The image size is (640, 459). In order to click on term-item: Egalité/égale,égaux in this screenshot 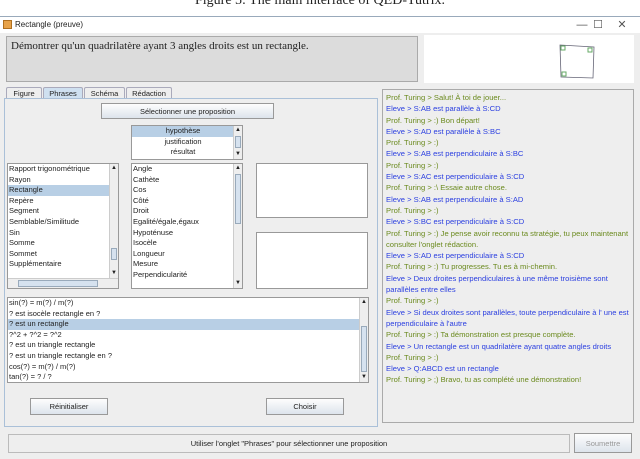, I will do `click(187, 222)`.